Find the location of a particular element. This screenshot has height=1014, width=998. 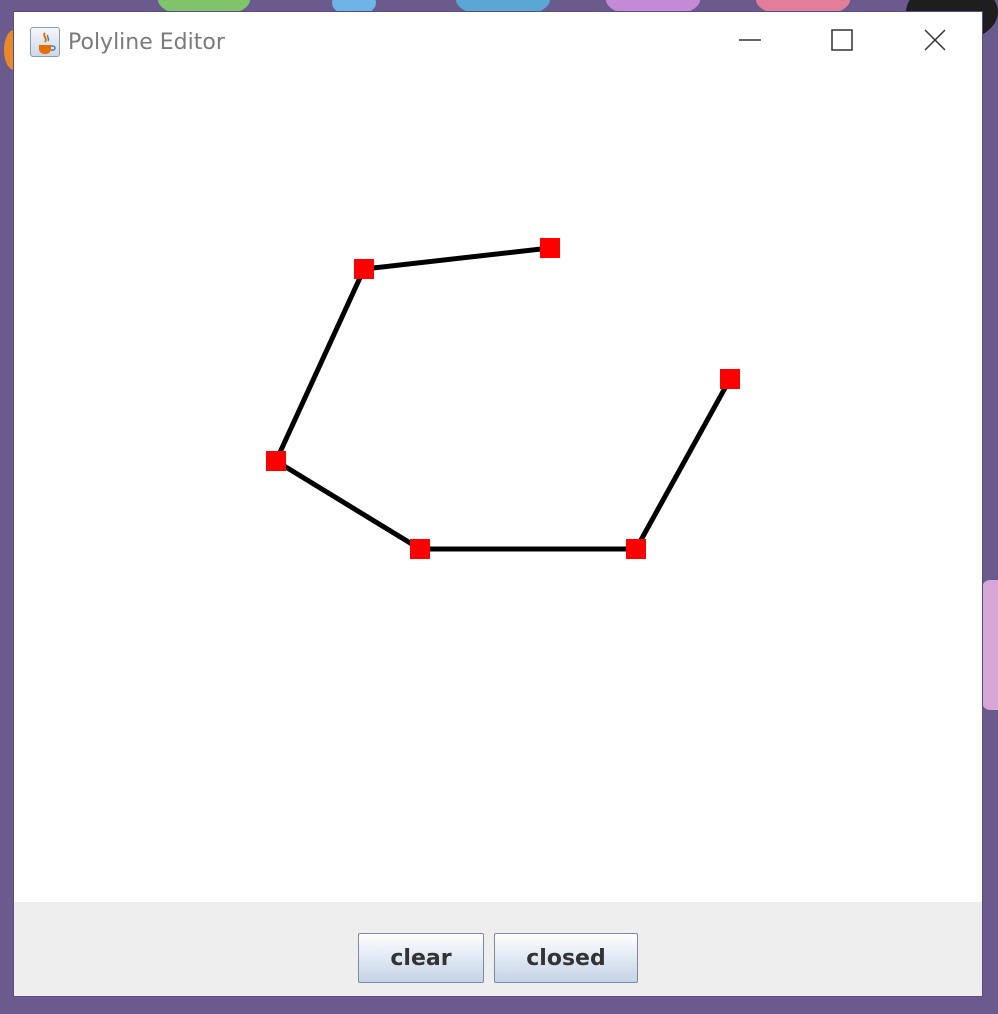

close-icon is located at coordinates (935, 40).